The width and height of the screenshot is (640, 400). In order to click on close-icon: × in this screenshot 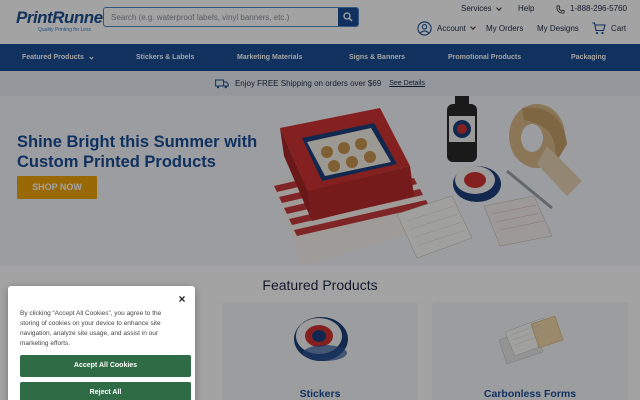, I will do `click(182, 299)`.